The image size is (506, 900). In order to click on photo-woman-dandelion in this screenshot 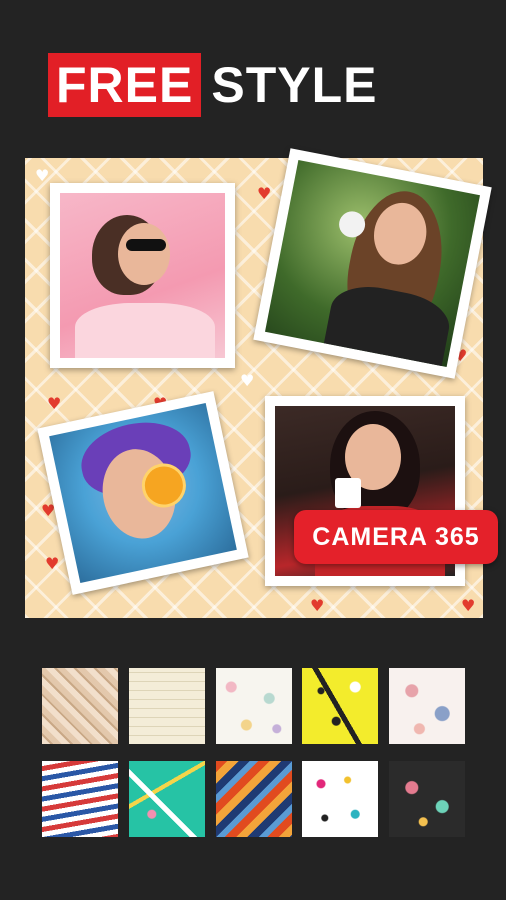, I will do `click(372, 263)`.